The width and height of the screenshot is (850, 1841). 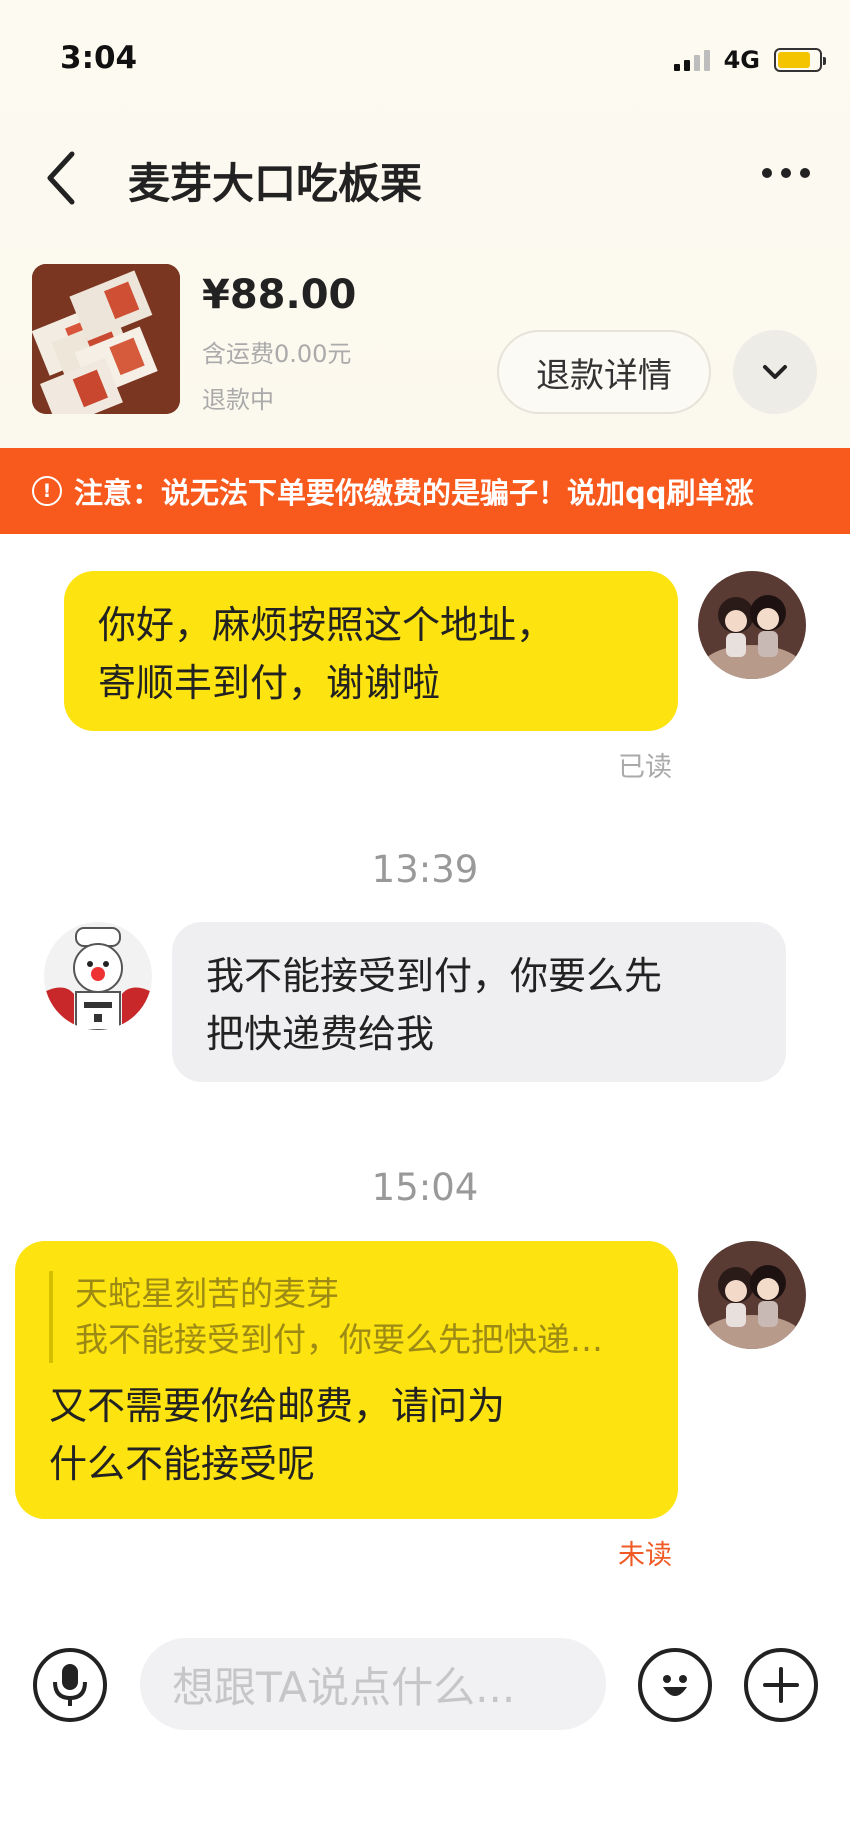 I want to click on emoji-button, so click(x=675, y=1685).